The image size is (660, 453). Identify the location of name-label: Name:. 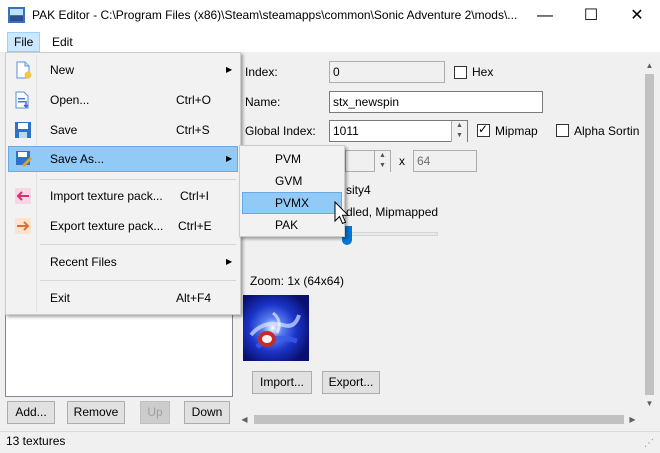
(263, 102).